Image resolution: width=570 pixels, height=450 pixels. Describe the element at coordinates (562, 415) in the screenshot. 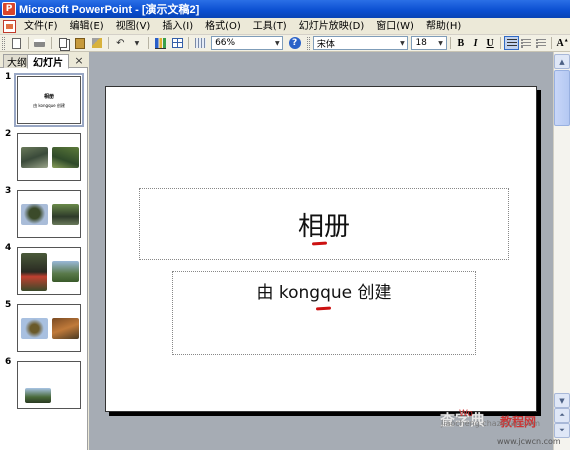

I see `previous-slide-button: ⏶` at that location.